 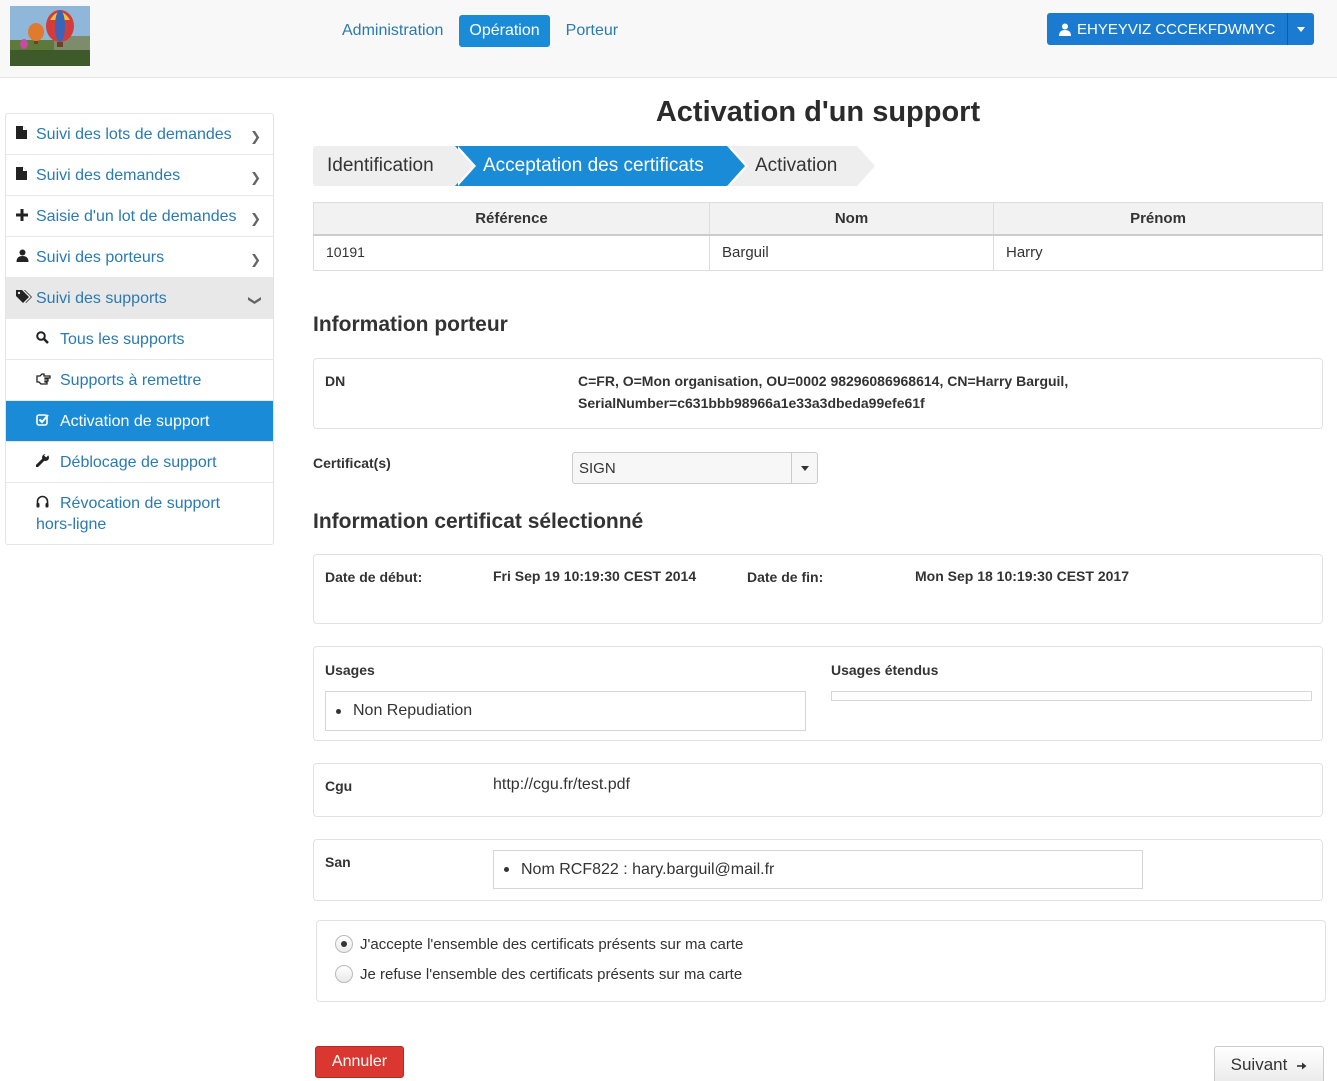 I want to click on end-date-value: Mon Sep 18 10:19:30 CEST 2017, so click(x=1022, y=576).